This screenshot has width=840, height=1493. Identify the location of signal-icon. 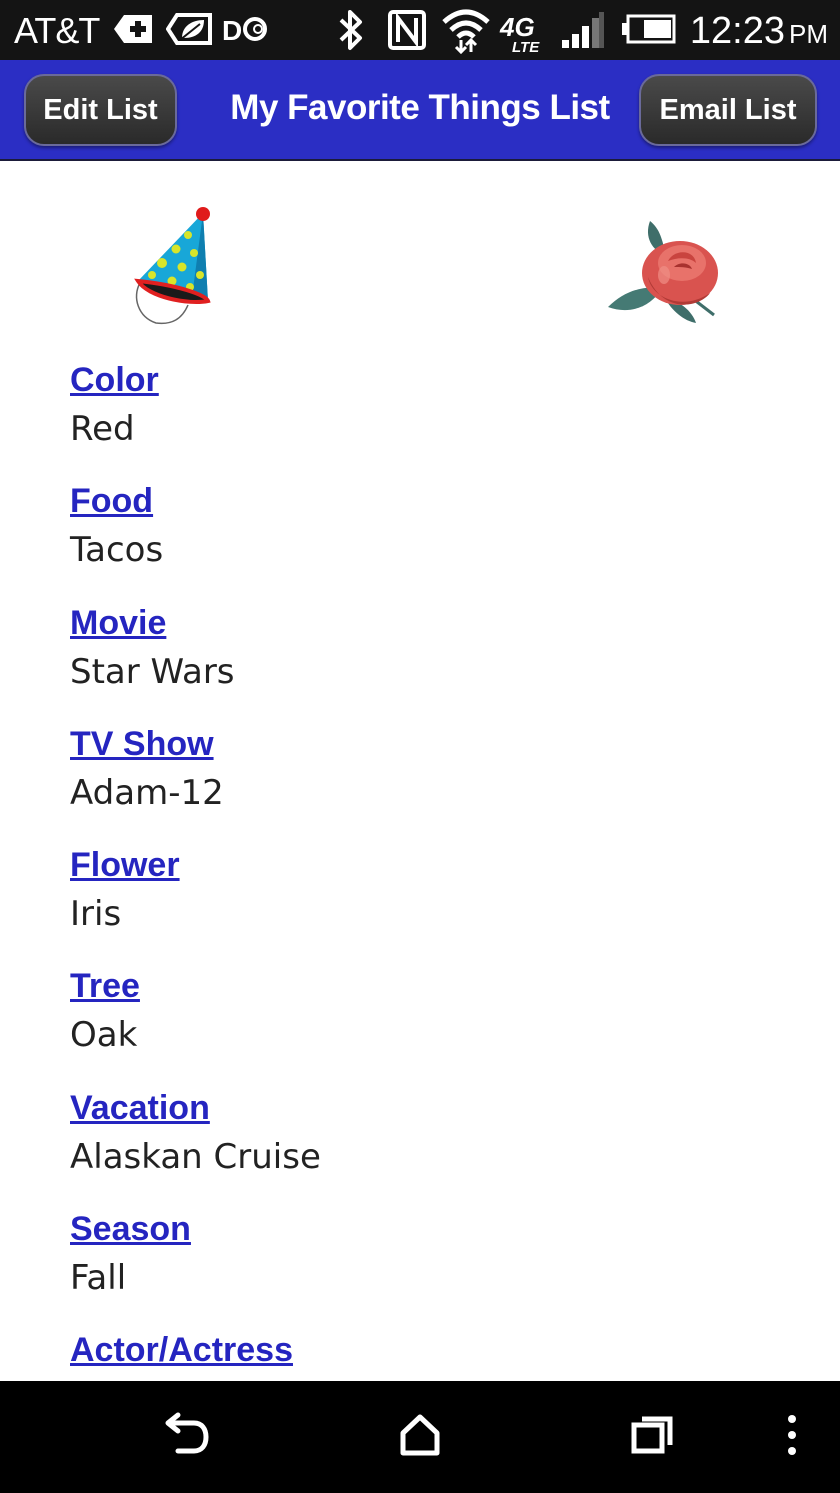
(583, 30).